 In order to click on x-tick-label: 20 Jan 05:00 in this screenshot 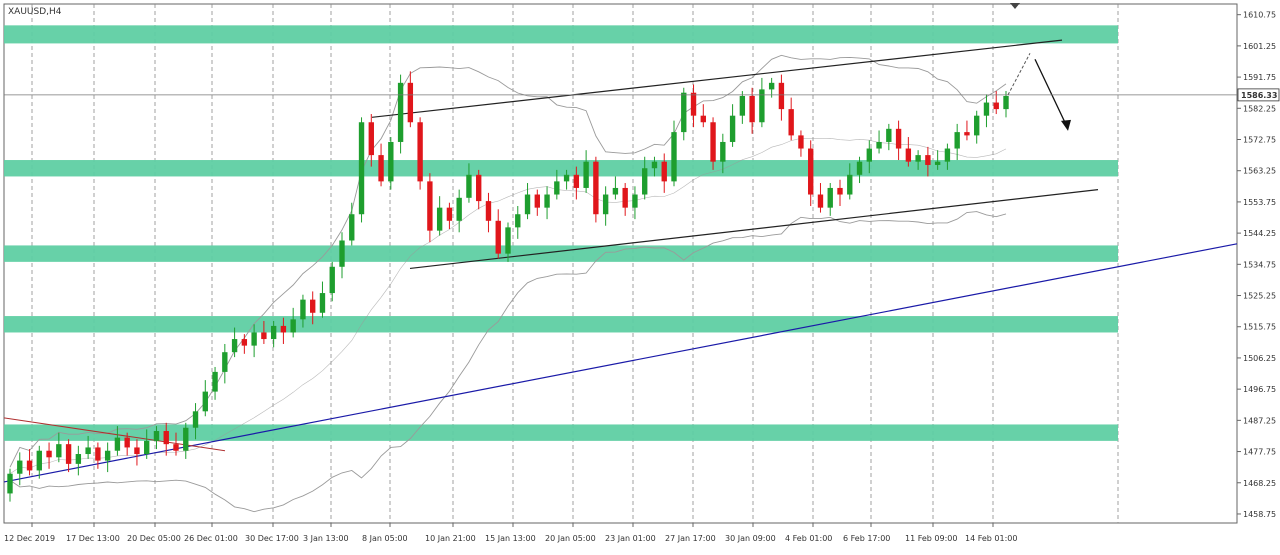, I will do `click(570, 538)`.